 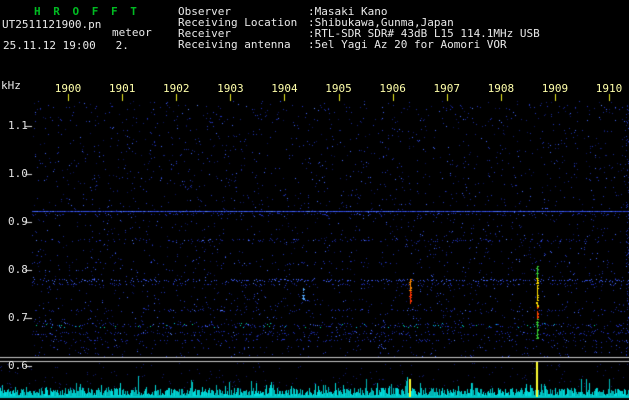 I want to click on mode-label: meteor, so click(x=132, y=32).